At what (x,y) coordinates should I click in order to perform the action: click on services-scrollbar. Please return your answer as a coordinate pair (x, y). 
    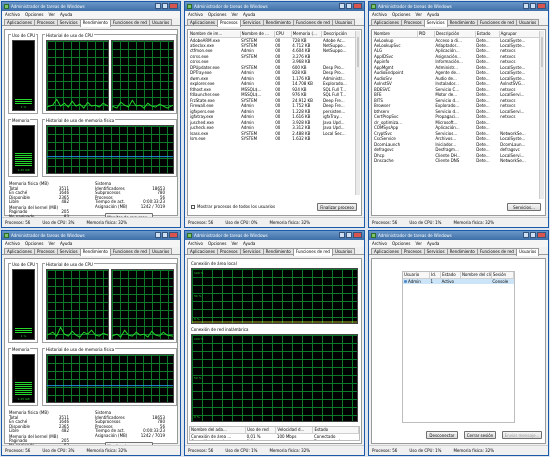
    Looking at the image, I should click on (541, 115).